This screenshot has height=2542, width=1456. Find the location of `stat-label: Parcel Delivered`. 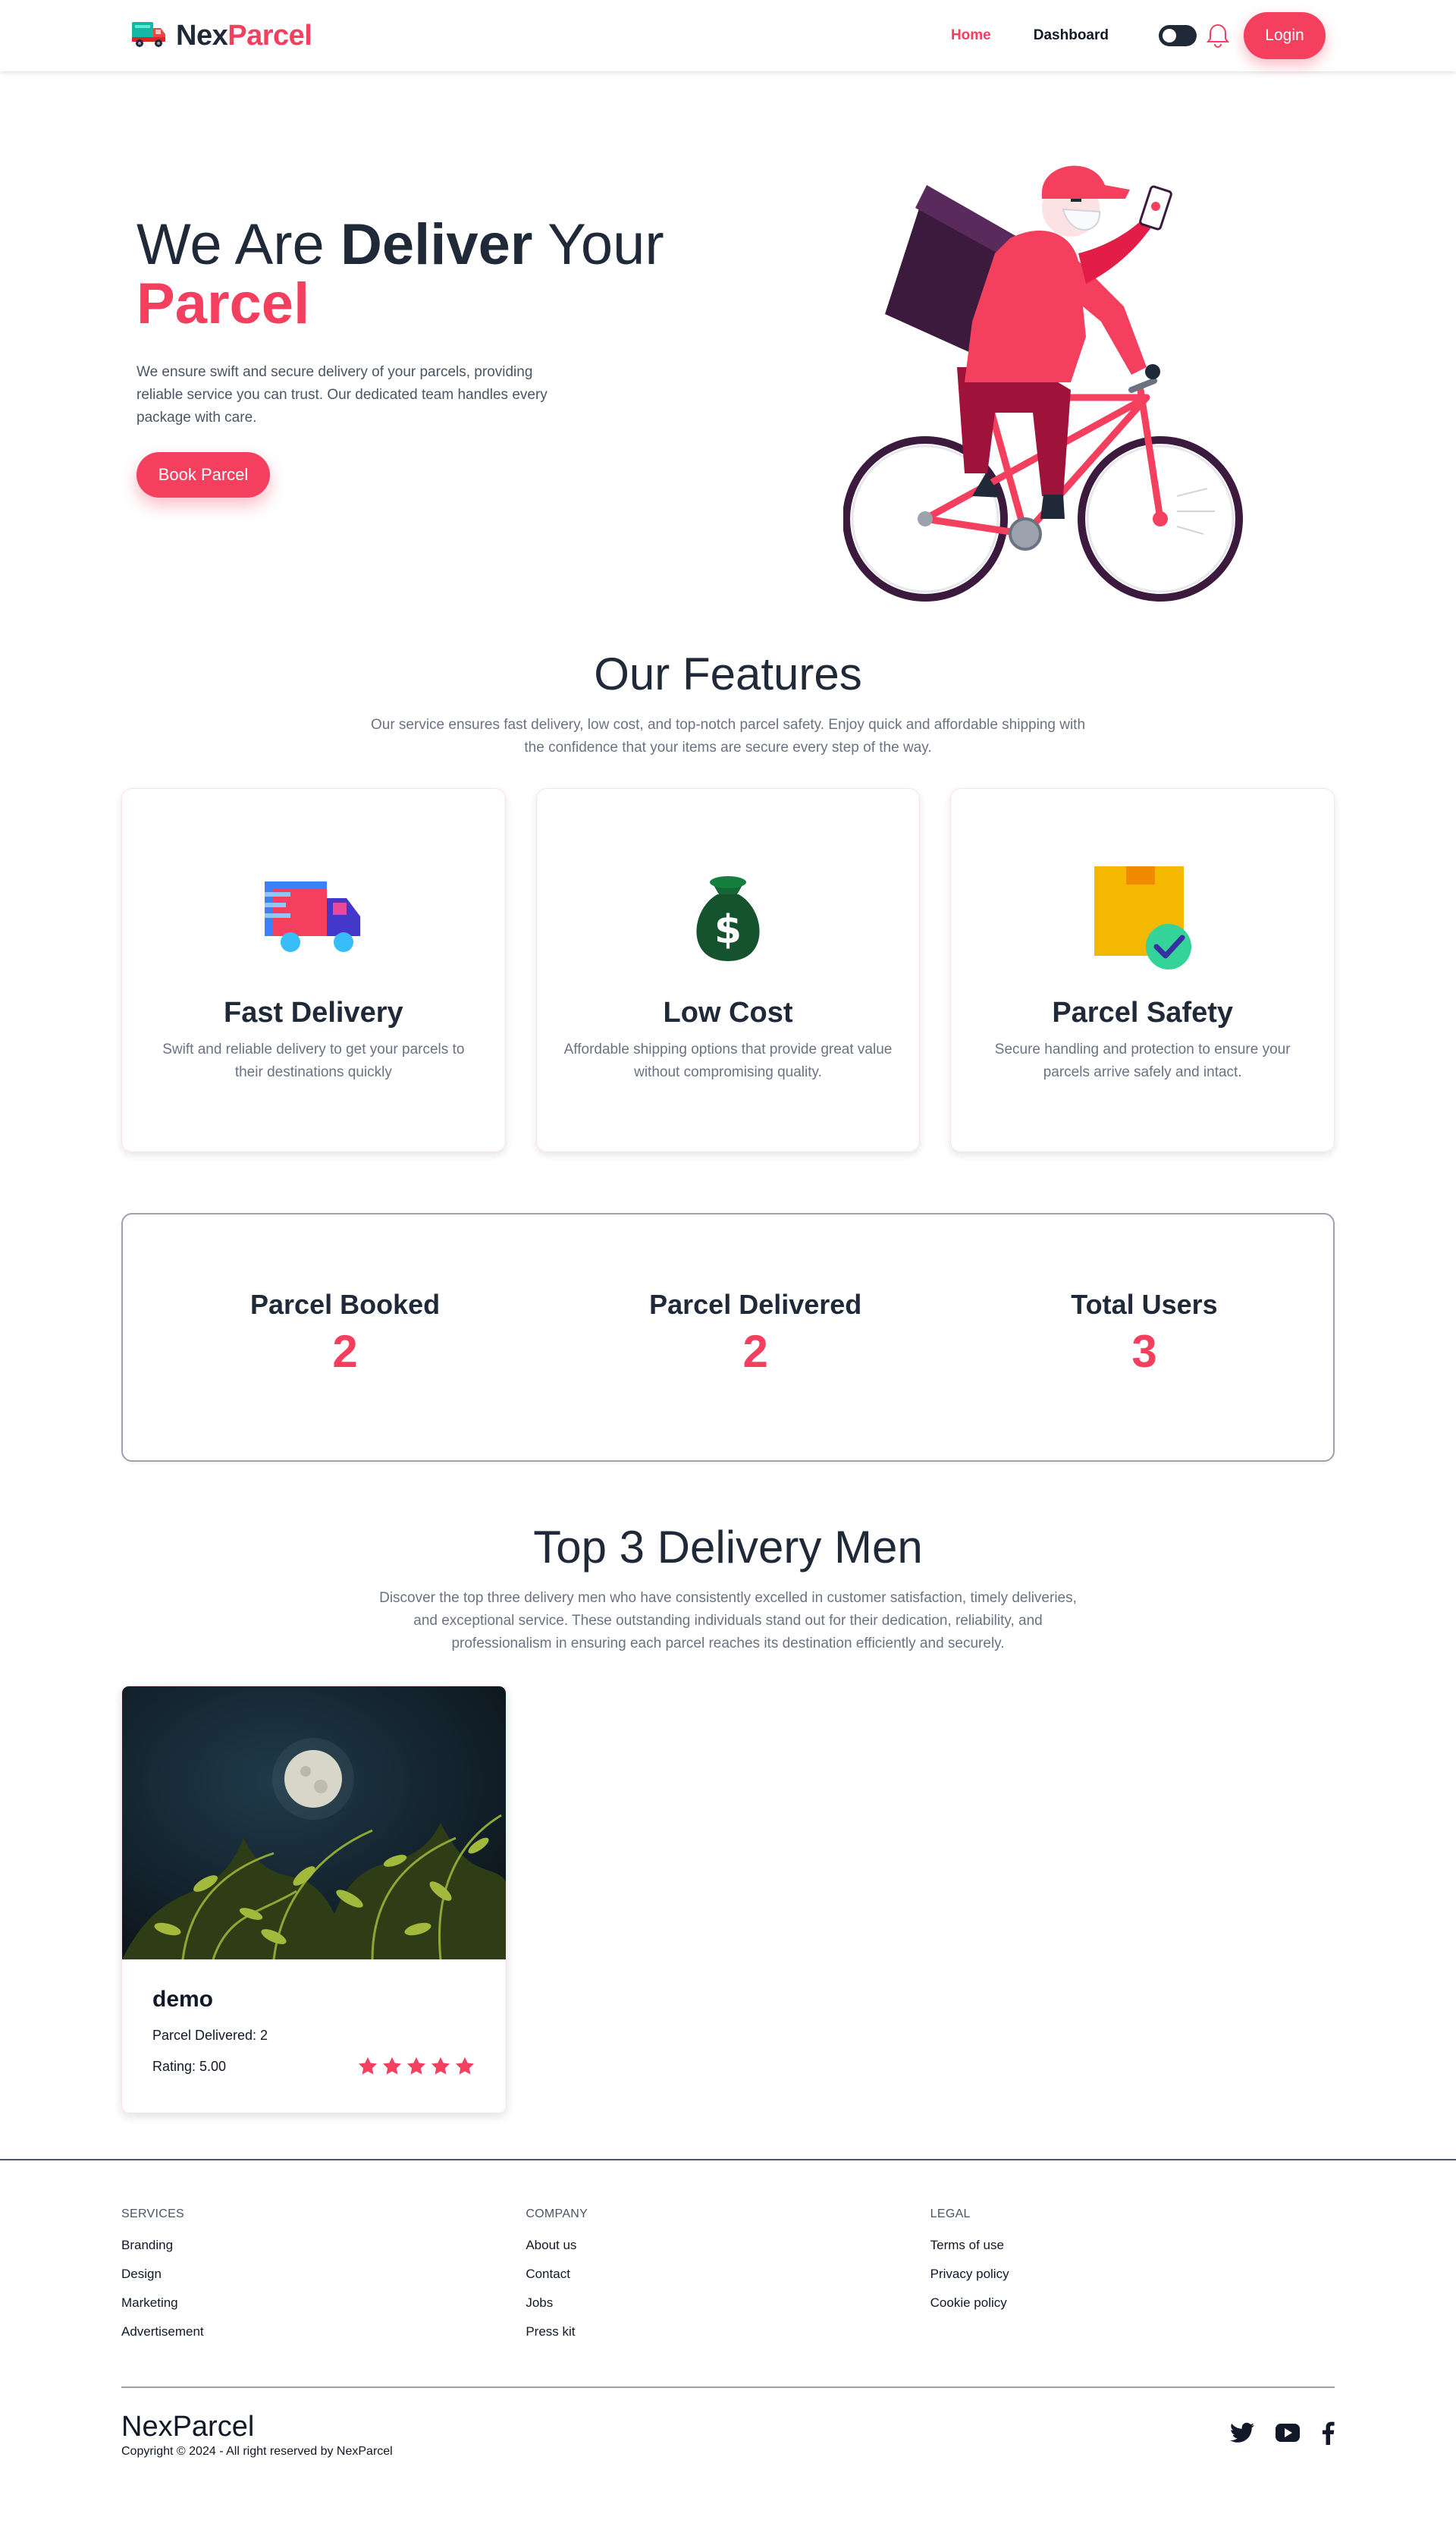

stat-label: Parcel Delivered is located at coordinates (755, 1304).